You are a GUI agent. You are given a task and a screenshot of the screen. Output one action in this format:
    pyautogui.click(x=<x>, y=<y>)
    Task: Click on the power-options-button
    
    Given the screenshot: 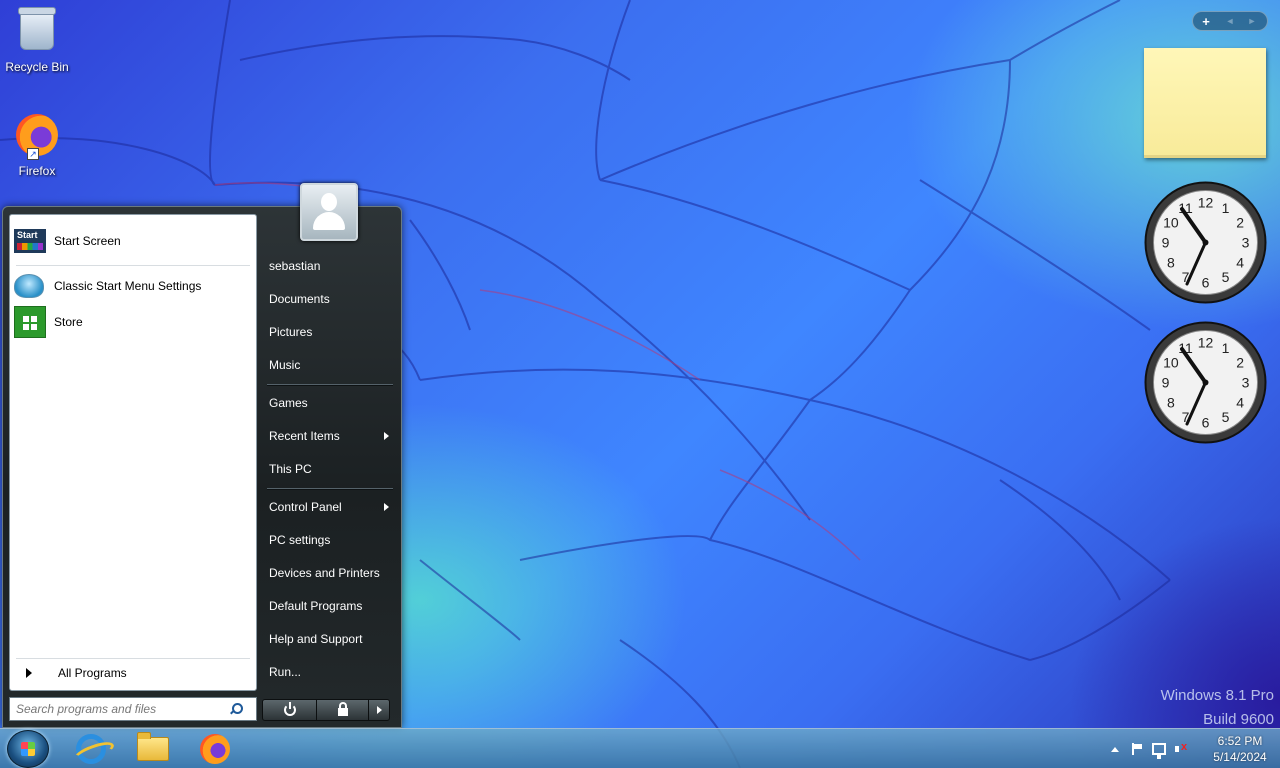 What is the action you would take?
    pyautogui.click(x=379, y=710)
    